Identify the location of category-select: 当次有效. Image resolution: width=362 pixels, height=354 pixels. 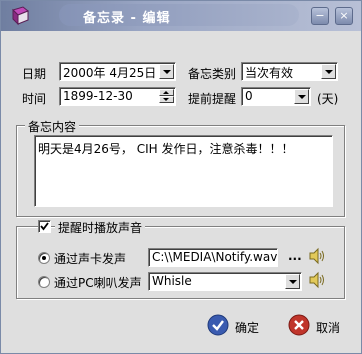
(289, 71).